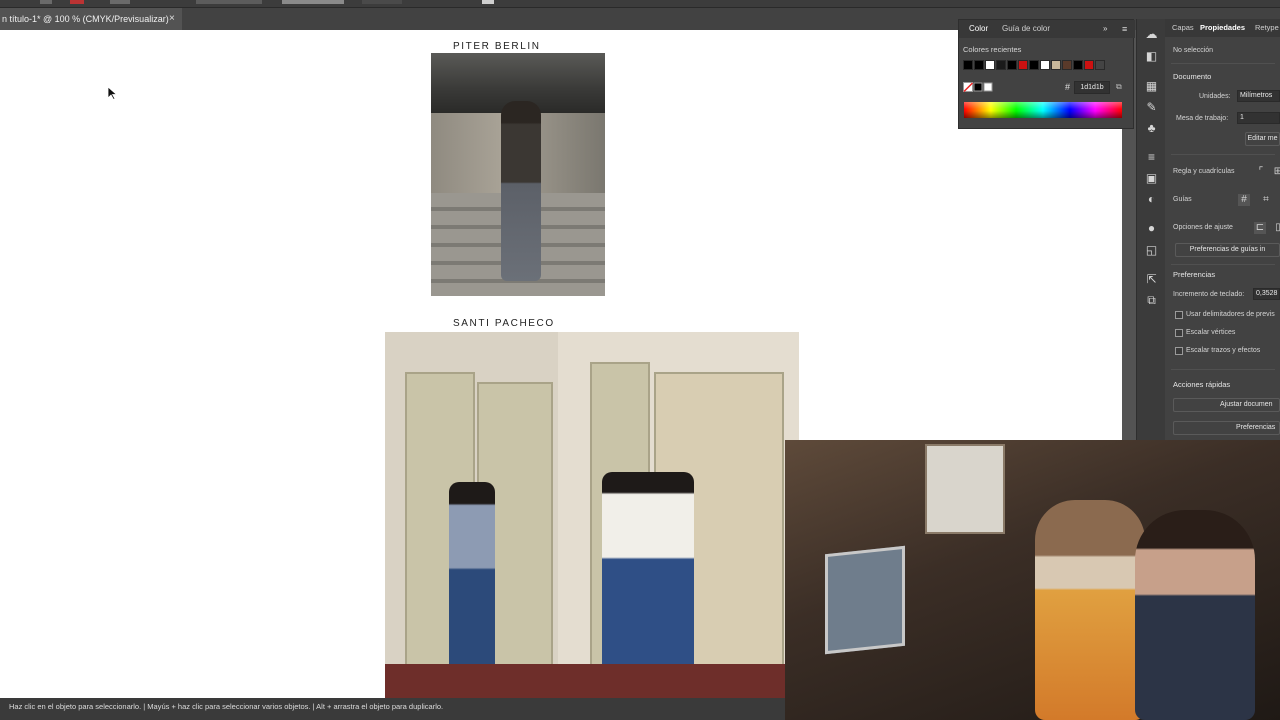  Describe the element at coordinates (1223, 350) in the screenshot. I see `scale-strokes-label: Escalar trazos y efectos` at that location.